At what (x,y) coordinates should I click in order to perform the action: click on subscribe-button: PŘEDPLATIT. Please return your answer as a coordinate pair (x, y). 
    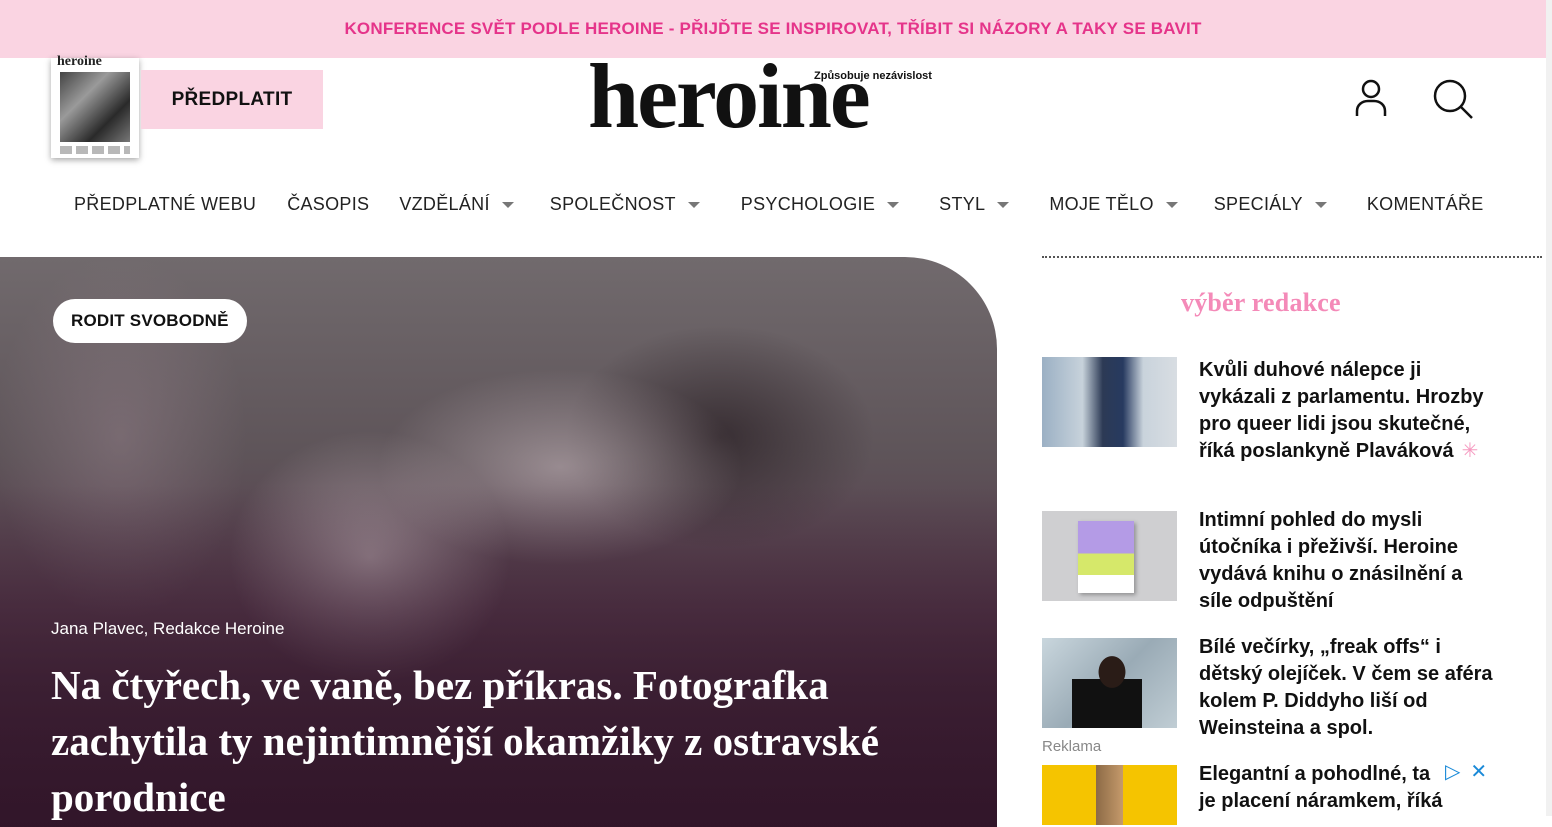
    Looking at the image, I should click on (232, 99).